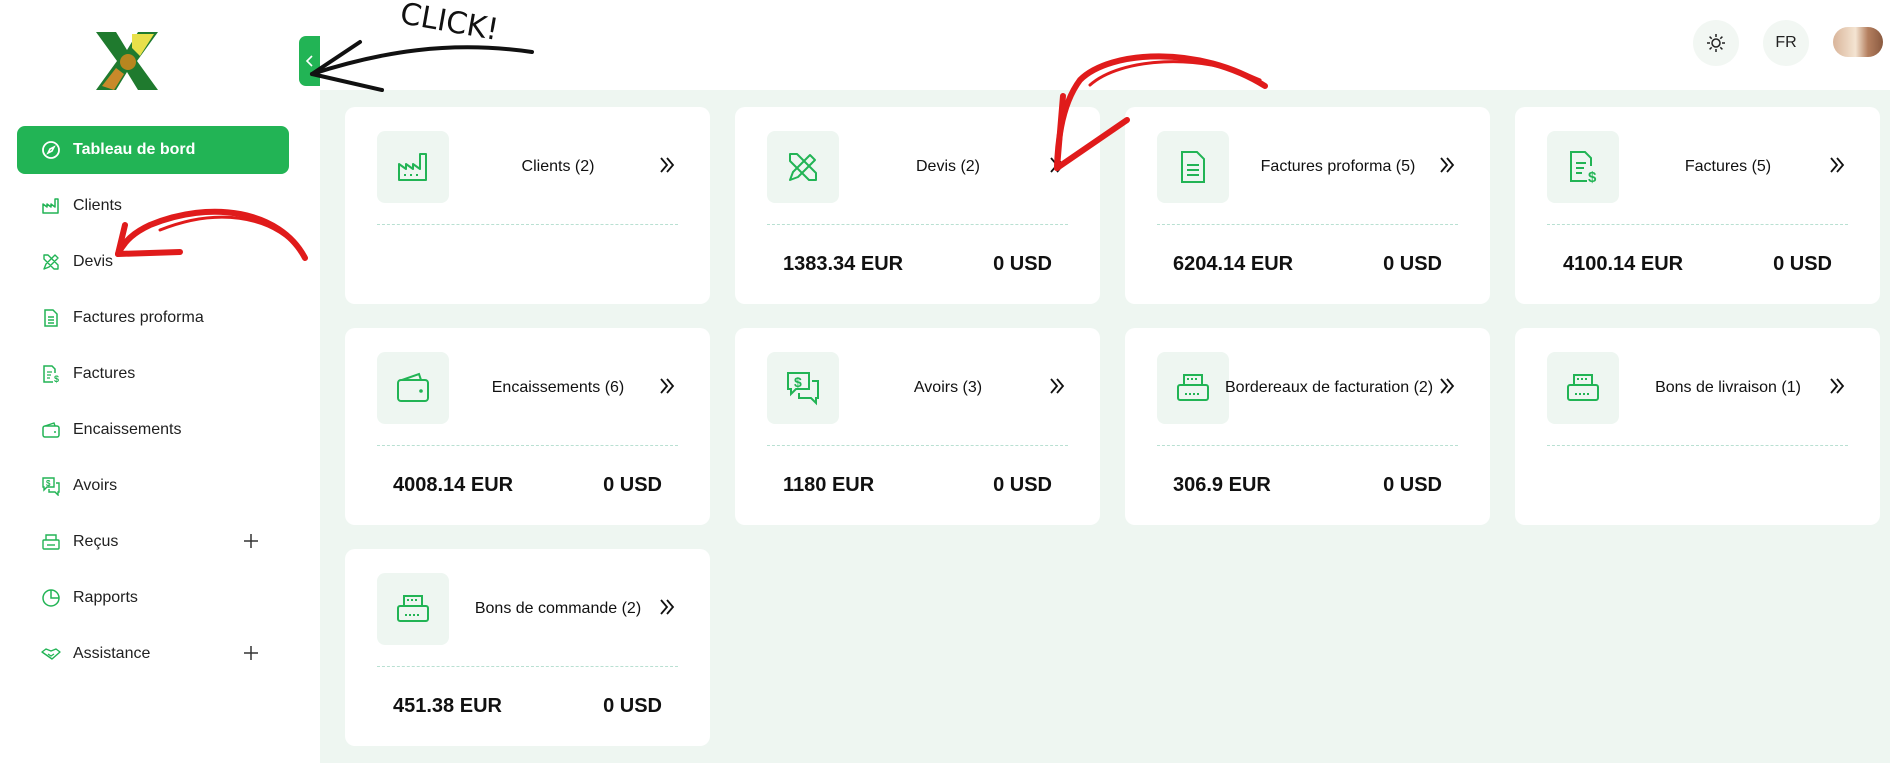 The image size is (1890, 763). I want to click on handshake-icon, so click(51, 654).